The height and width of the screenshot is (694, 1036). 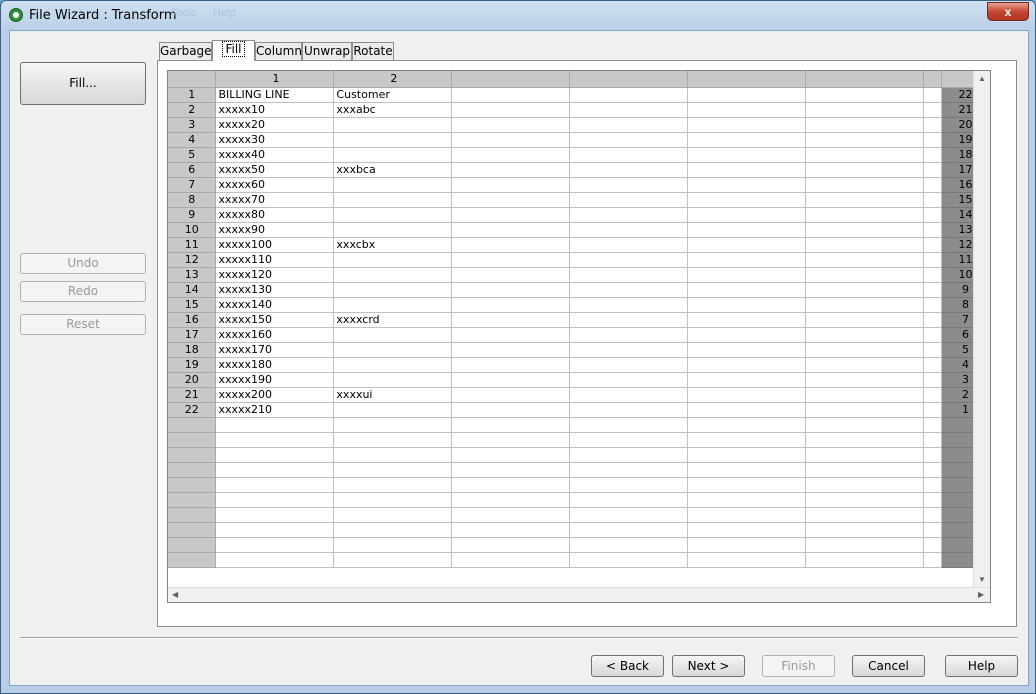 What do you see at coordinates (175, 594) in the screenshot?
I see `scroll-left-icon: ◀` at bounding box center [175, 594].